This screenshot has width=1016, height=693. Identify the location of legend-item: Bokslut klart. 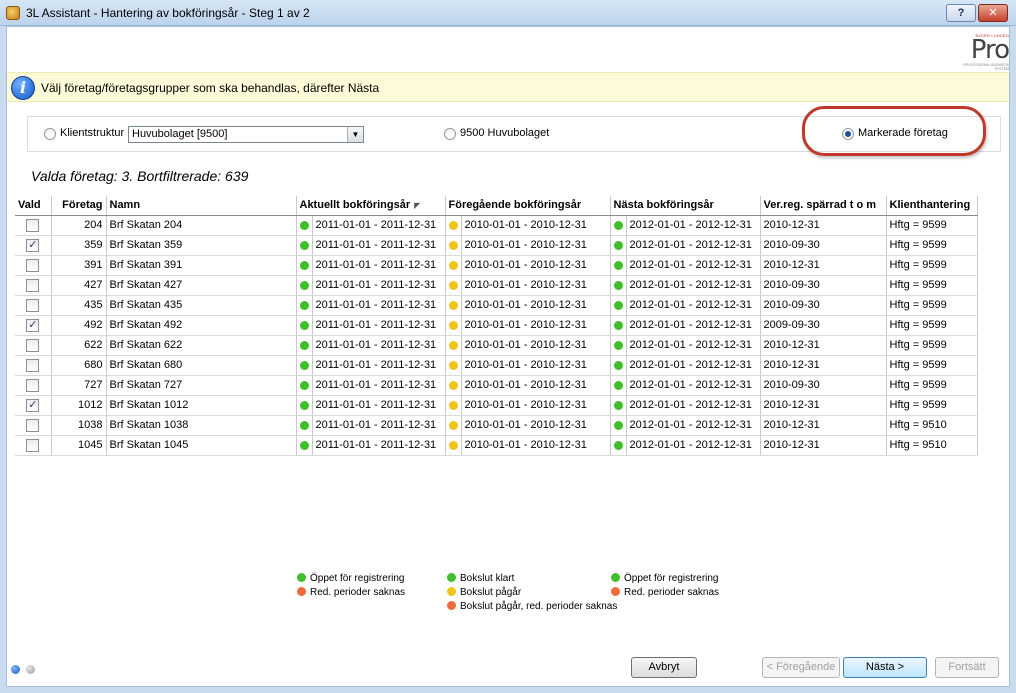
(480, 578).